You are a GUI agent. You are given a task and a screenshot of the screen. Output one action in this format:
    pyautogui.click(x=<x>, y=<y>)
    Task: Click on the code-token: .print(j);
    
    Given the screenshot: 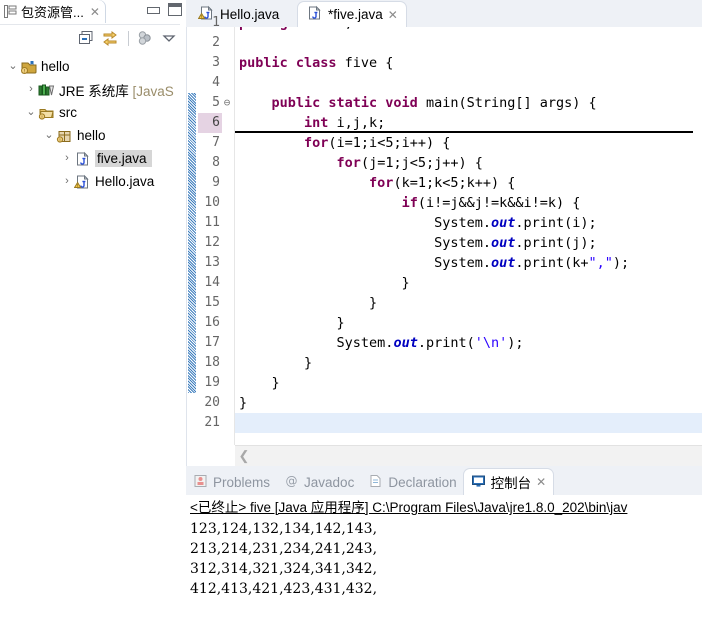 What is the action you would take?
    pyautogui.click(x=556, y=243)
    